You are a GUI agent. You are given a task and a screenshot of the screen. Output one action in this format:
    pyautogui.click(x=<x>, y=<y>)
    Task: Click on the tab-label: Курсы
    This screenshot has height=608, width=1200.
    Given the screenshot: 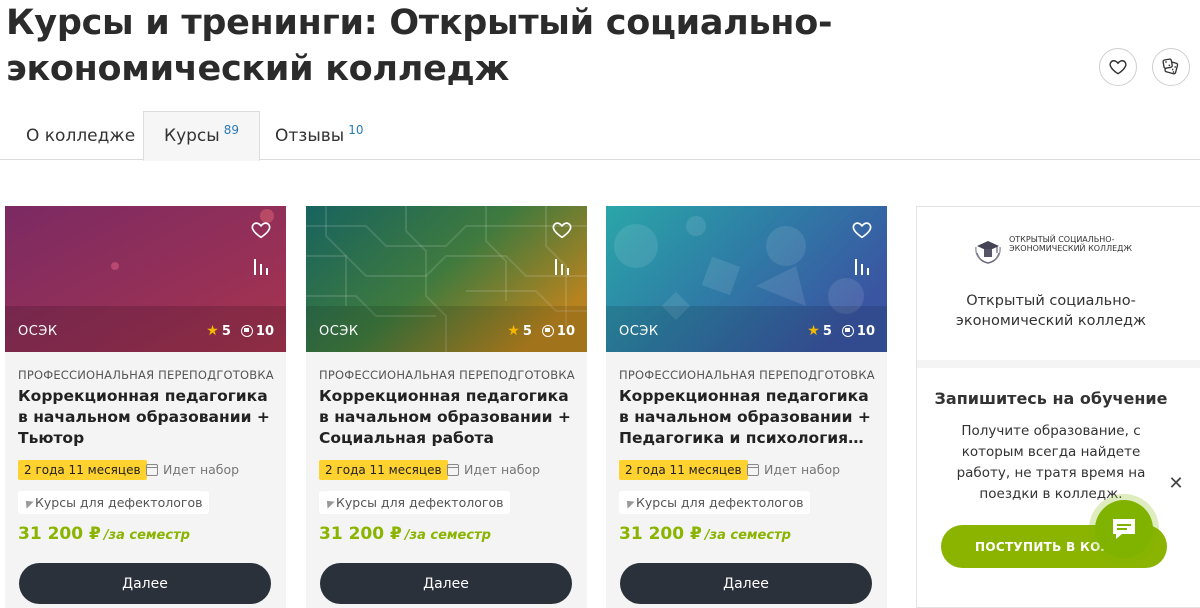 What is the action you would take?
    pyautogui.click(x=192, y=136)
    